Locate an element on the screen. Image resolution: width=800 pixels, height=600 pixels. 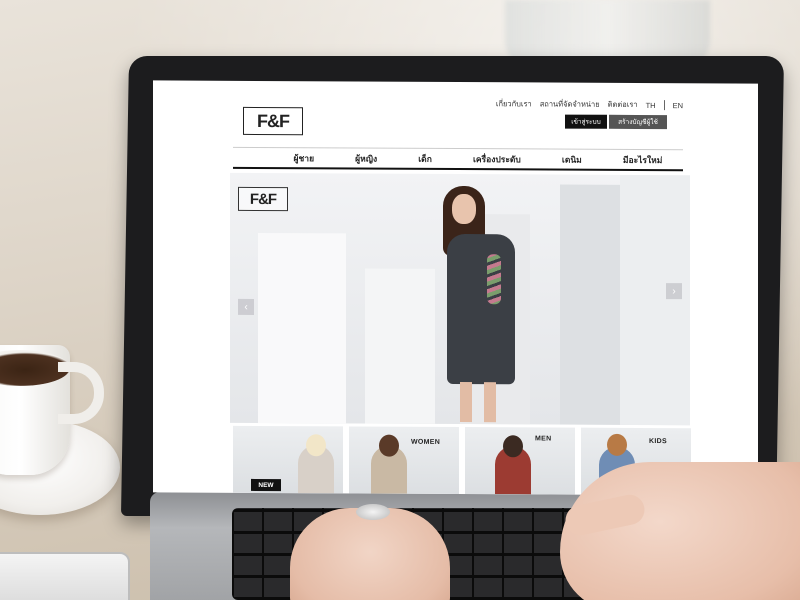
top-link-about: เกี่ยวกับเรา is located at coordinates (514, 104).